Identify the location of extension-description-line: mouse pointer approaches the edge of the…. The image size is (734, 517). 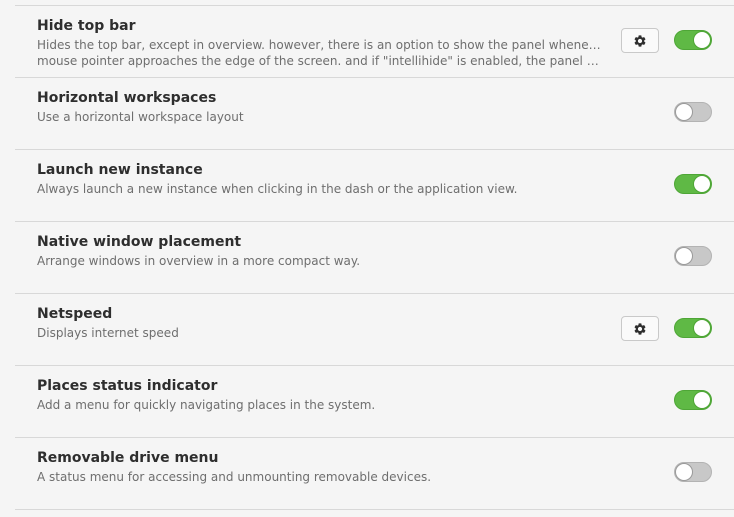
(319, 61).